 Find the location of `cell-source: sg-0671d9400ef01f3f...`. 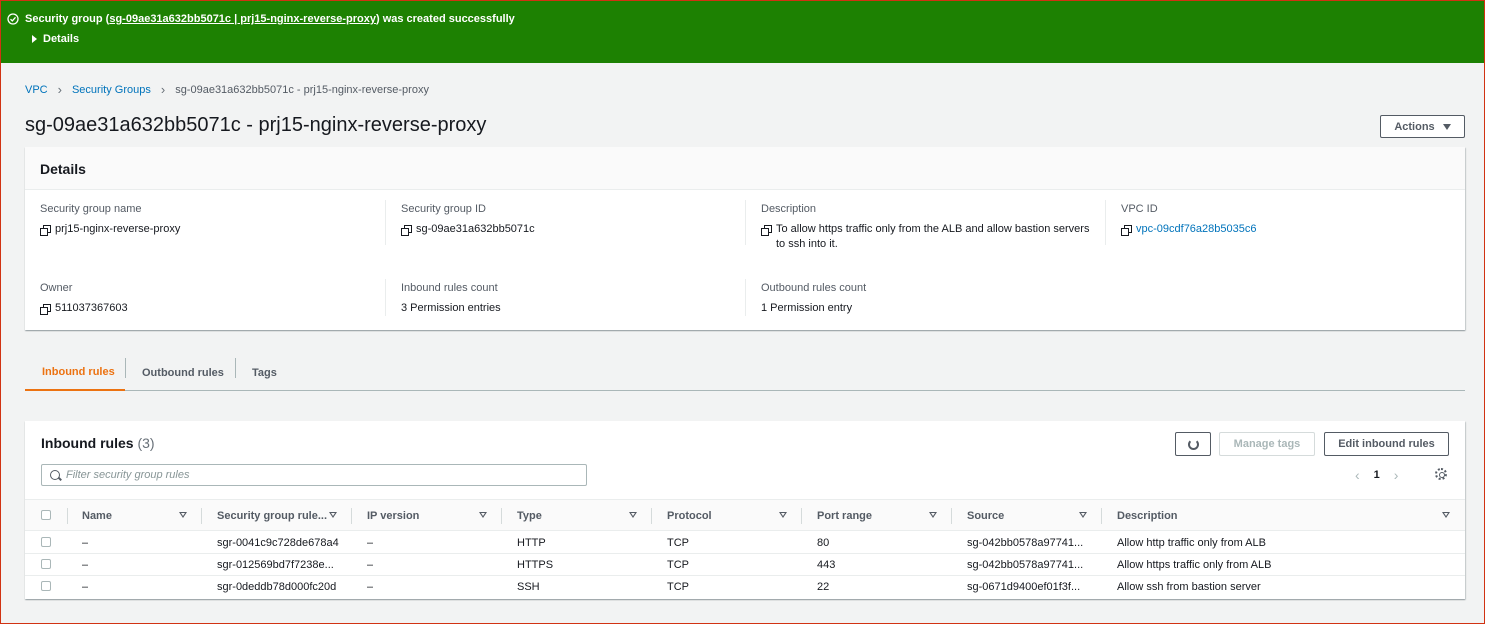

cell-source: sg-0671d9400ef01f3f... is located at coordinates (1024, 587).